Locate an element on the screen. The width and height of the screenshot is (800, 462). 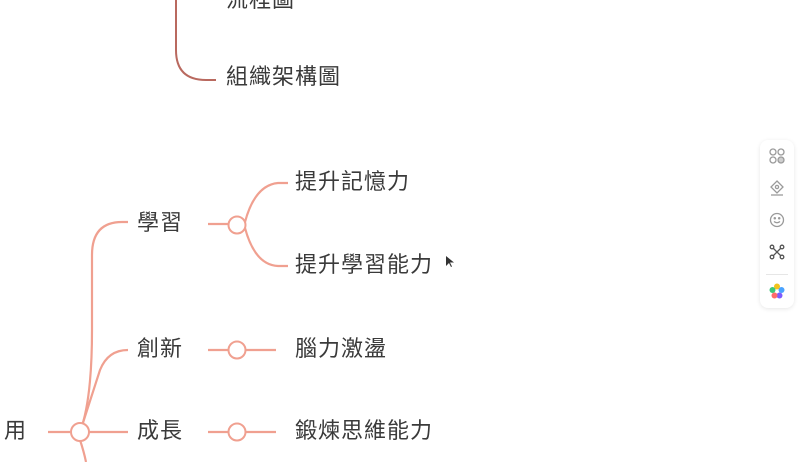
node-thinking: 鍛煉思維能力 is located at coordinates (364, 432).